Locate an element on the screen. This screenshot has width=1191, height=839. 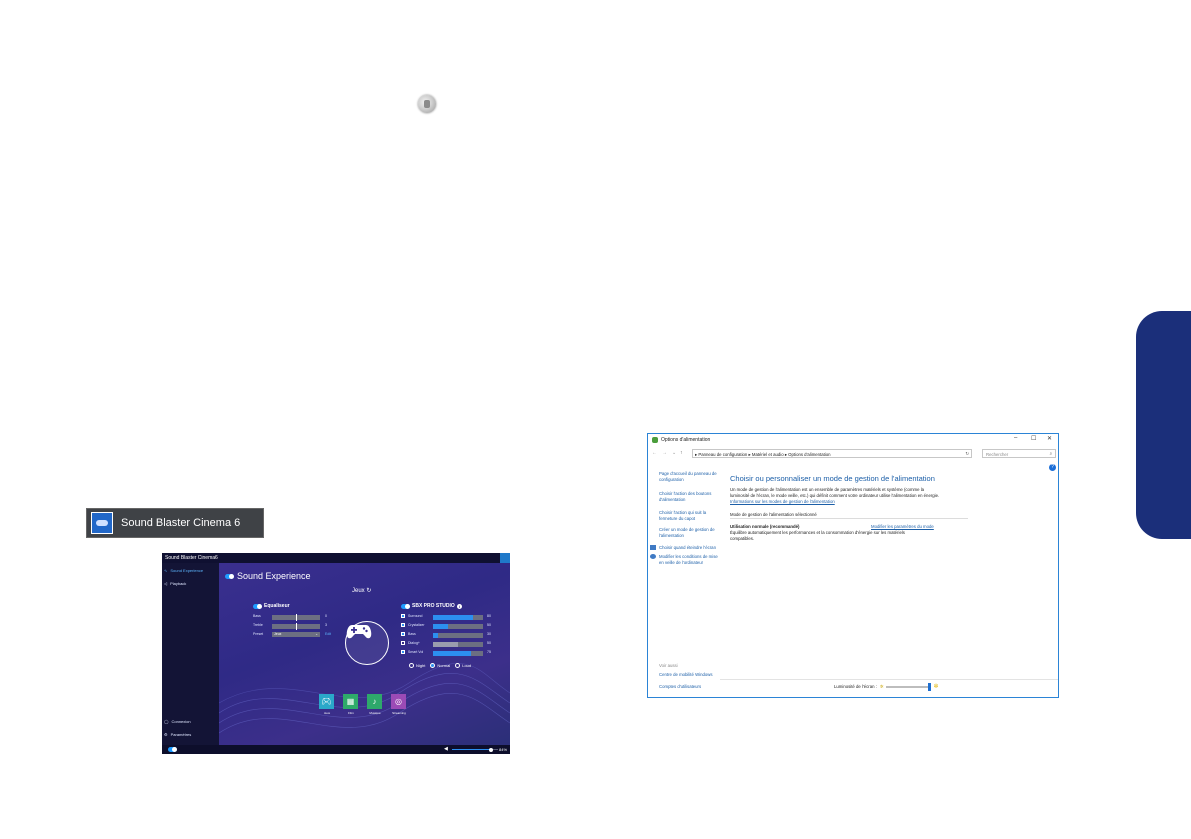
profile-title: Jeux ↻ is located at coordinates (361, 590).